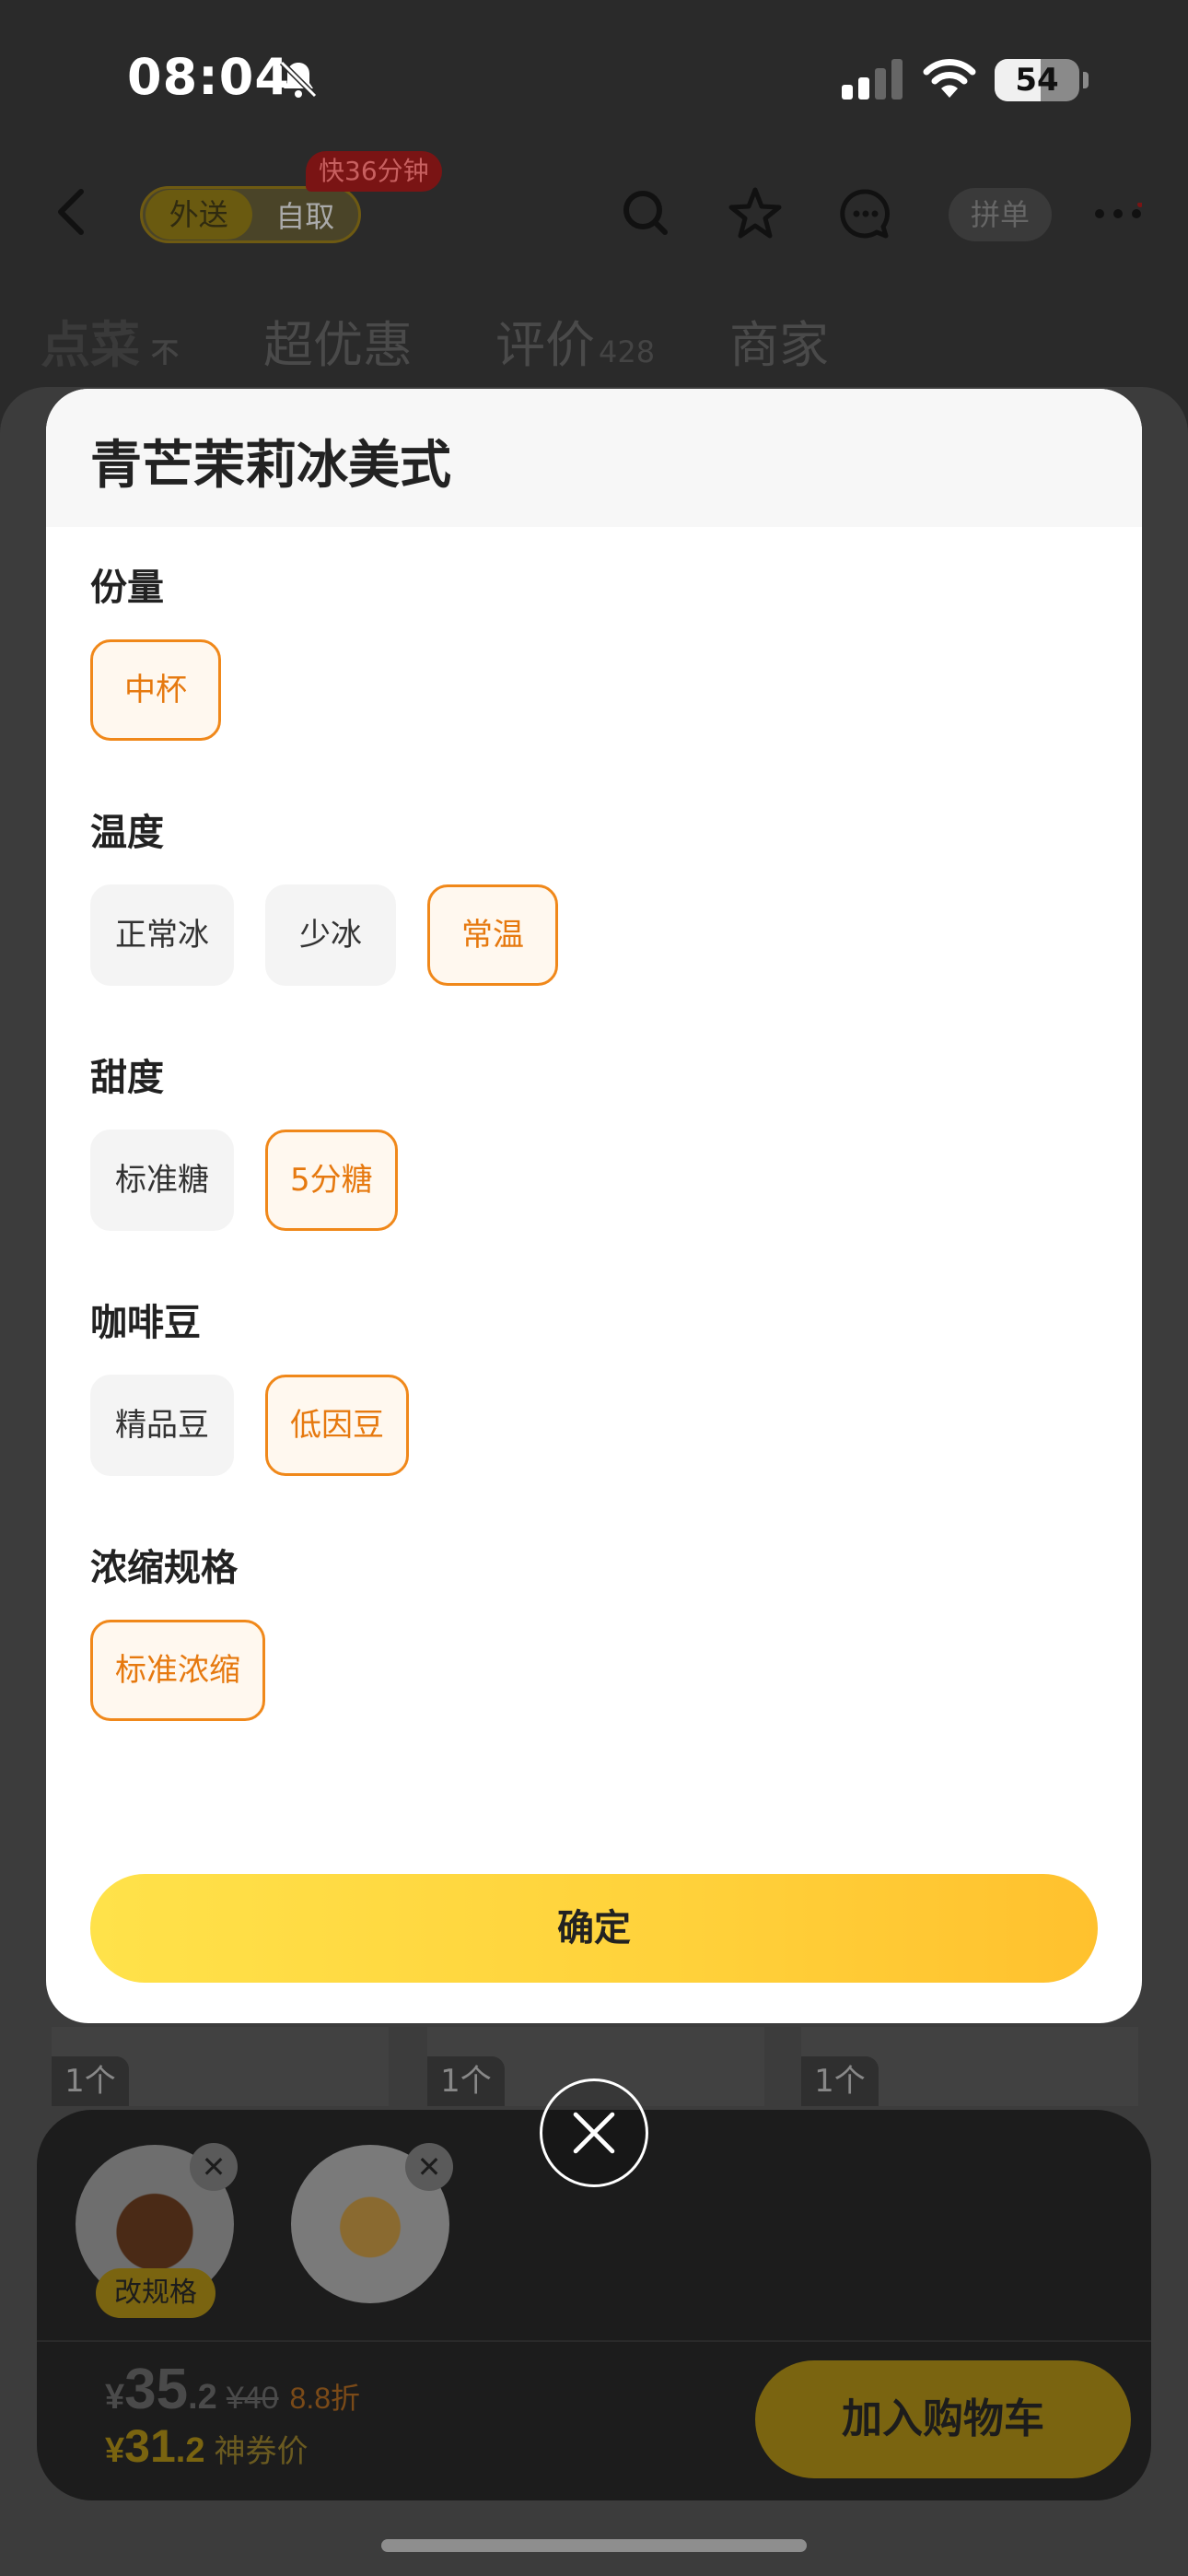  I want to click on group-label: 份量, so click(127, 588).